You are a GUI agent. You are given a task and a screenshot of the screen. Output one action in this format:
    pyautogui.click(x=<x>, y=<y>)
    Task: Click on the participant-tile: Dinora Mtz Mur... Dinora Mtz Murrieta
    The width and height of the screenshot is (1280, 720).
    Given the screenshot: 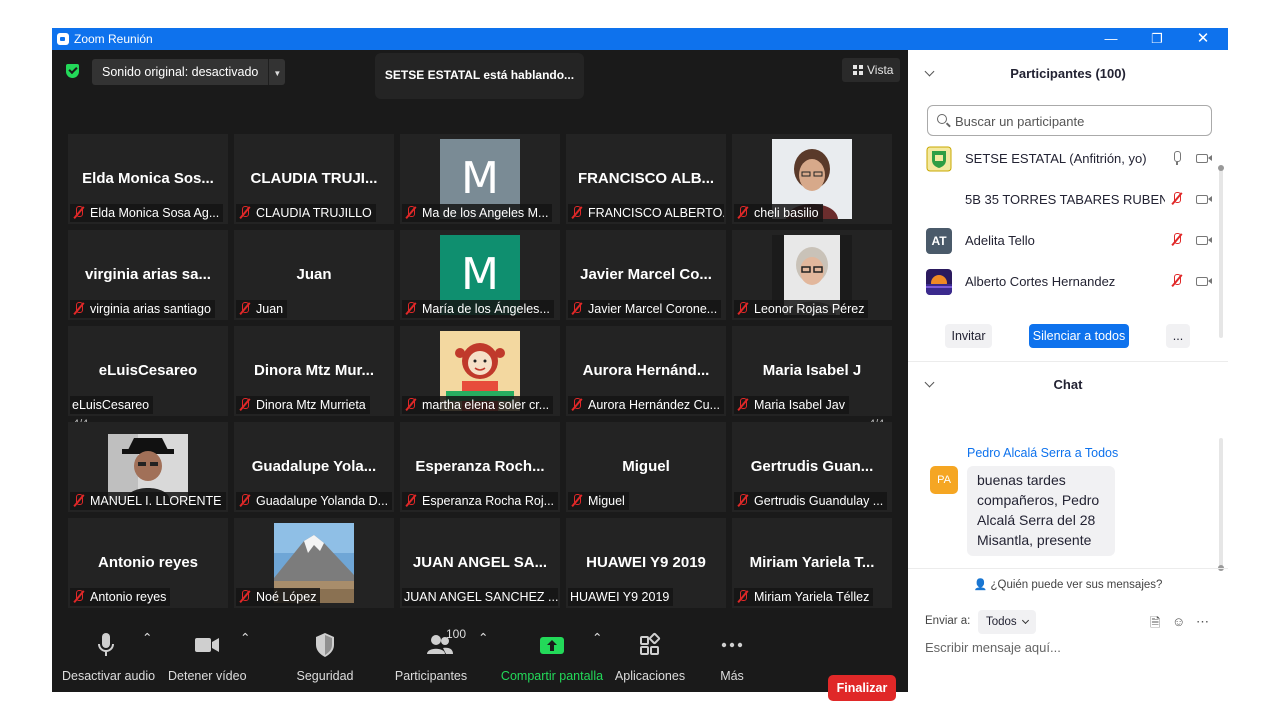 What is the action you would take?
    pyautogui.click(x=314, y=371)
    